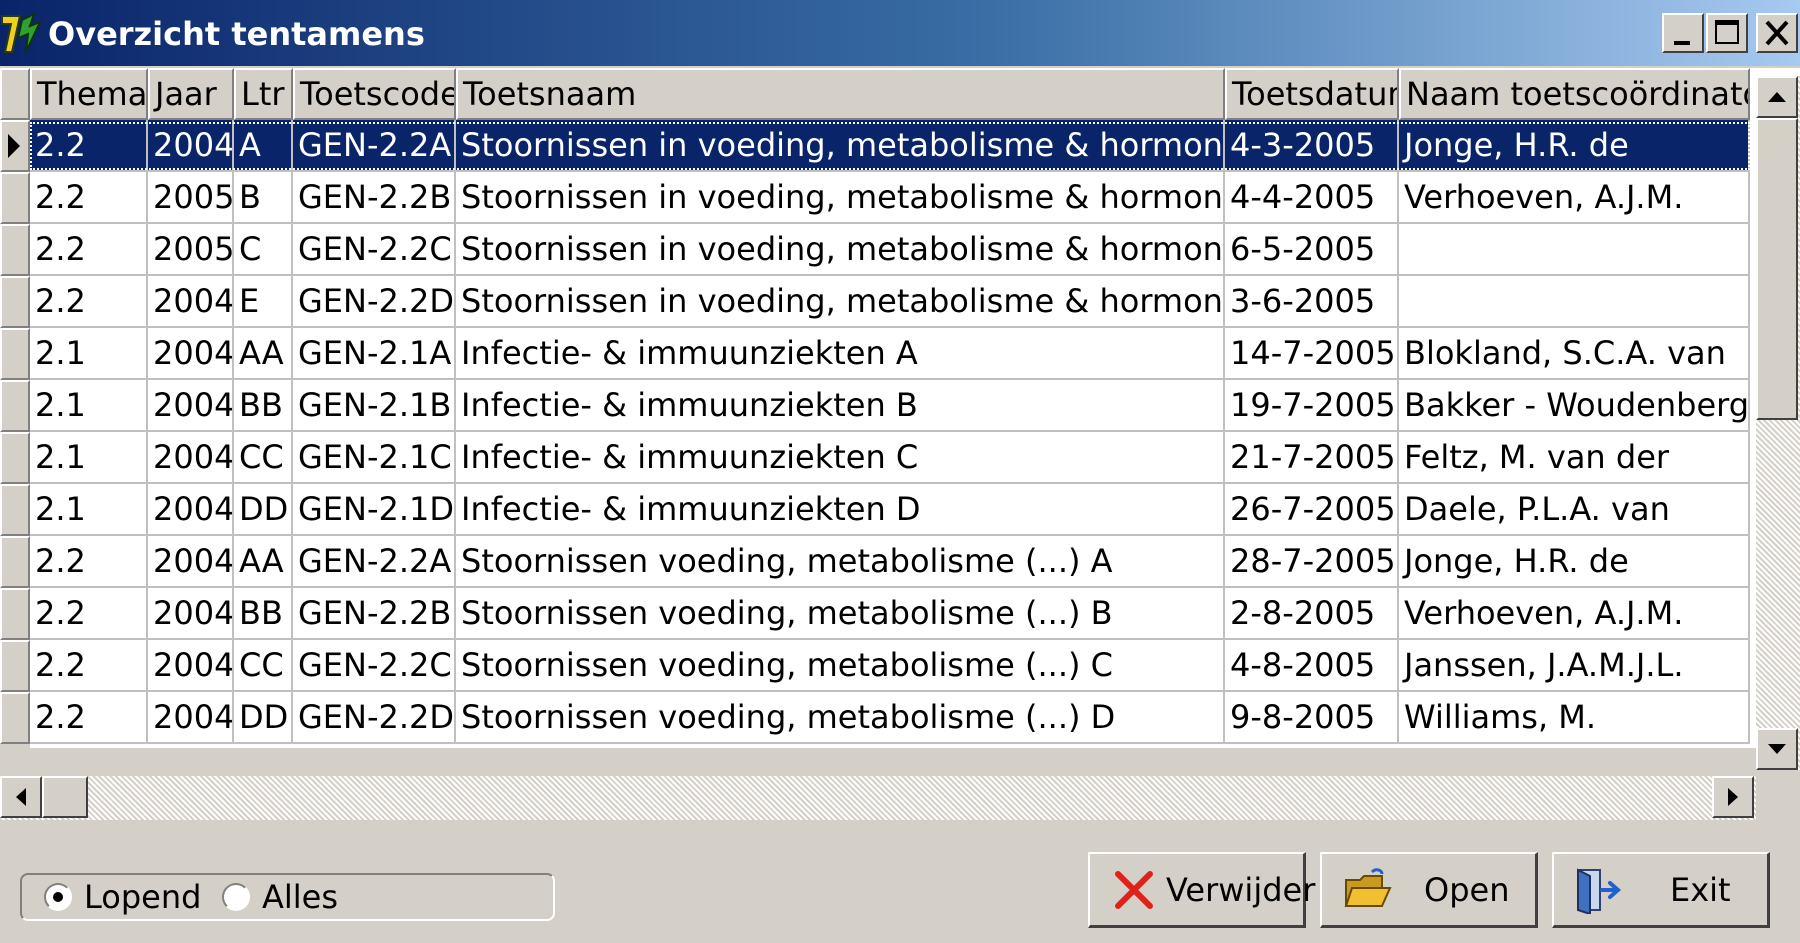  What do you see at coordinates (1574, 666) in the screenshot?
I see `cell-coordinator: Janssen, J.A.M.J.L.` at bounding box center [1574, 666].